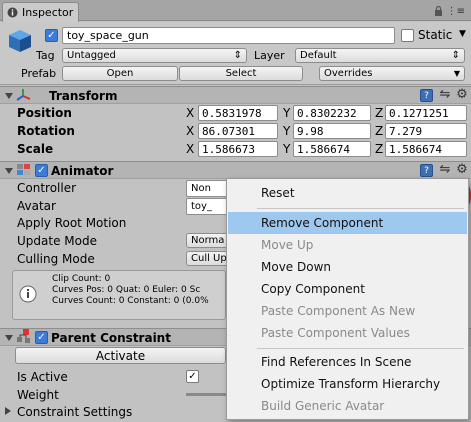  I want to click on field-value: 1.586674, so click(415, 149).